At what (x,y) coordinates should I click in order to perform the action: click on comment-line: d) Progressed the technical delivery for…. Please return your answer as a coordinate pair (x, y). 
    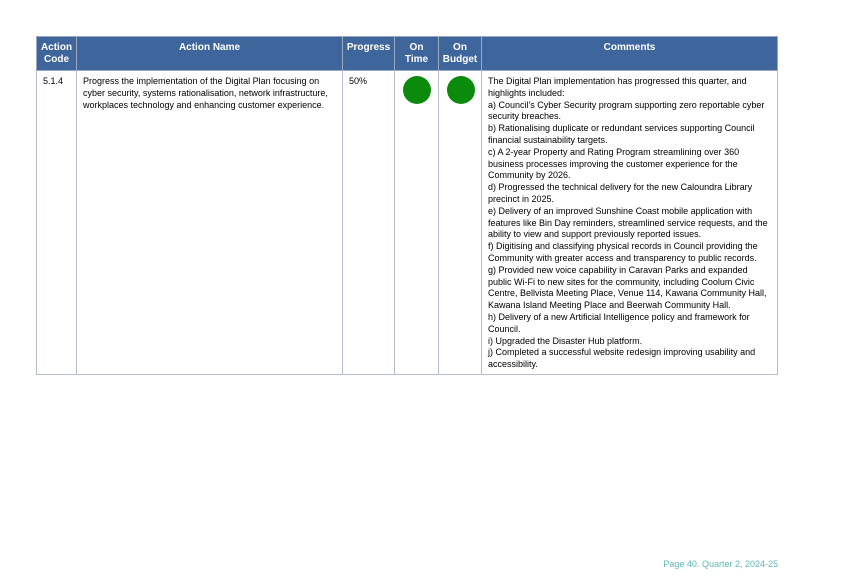
    Looking at the image, I should click on (620, 193).